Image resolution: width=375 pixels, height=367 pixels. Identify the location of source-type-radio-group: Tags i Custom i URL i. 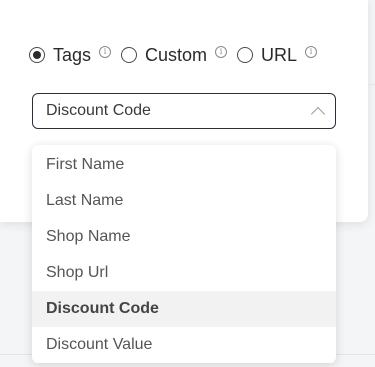
(178, 55).